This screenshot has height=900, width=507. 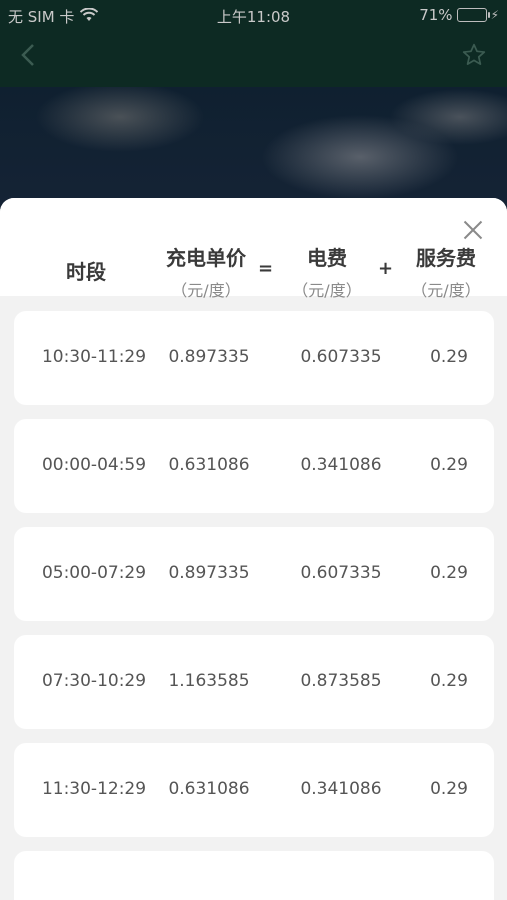 I want to click on header-time-label: 时段, so click(x=86, y=272).